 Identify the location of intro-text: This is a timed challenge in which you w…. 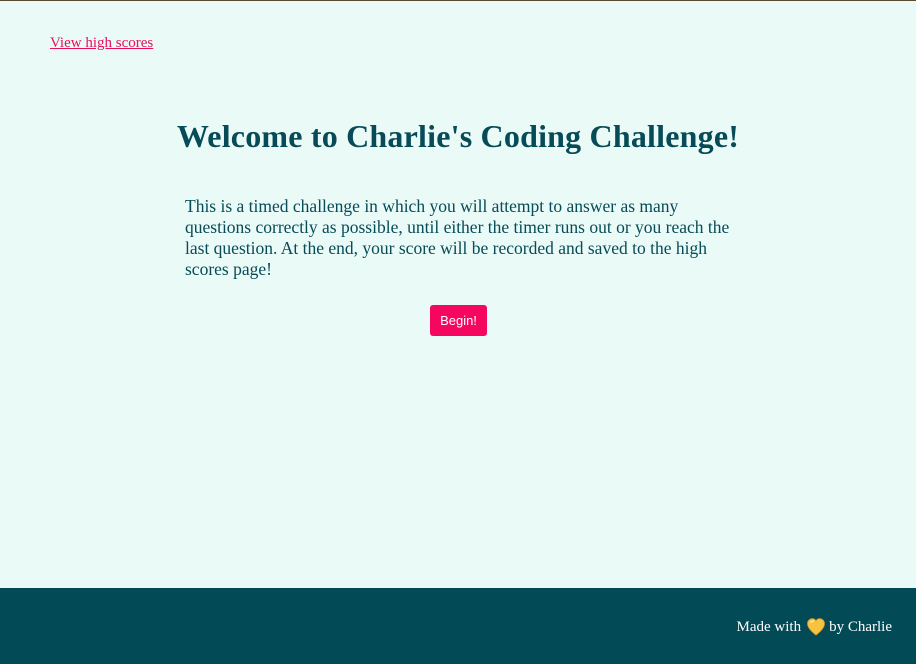
(457, 237).